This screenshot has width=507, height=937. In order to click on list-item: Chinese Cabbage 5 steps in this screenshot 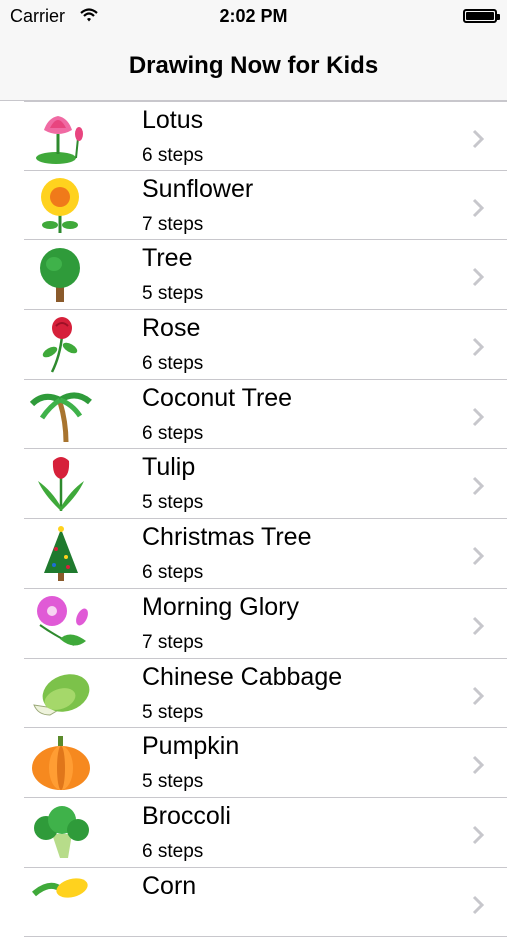, I will do `click(265, 693)`.